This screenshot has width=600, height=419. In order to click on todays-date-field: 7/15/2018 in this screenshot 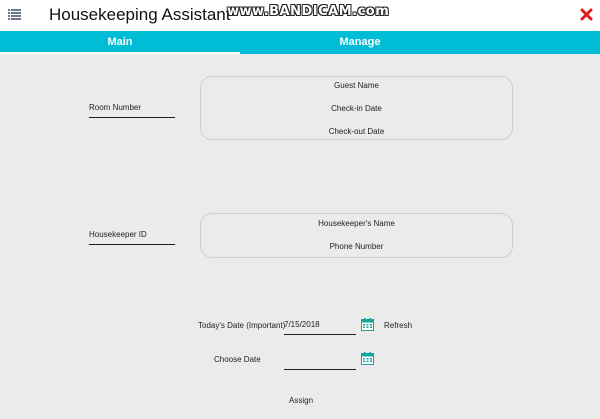, I will do `click(320, 327)`.